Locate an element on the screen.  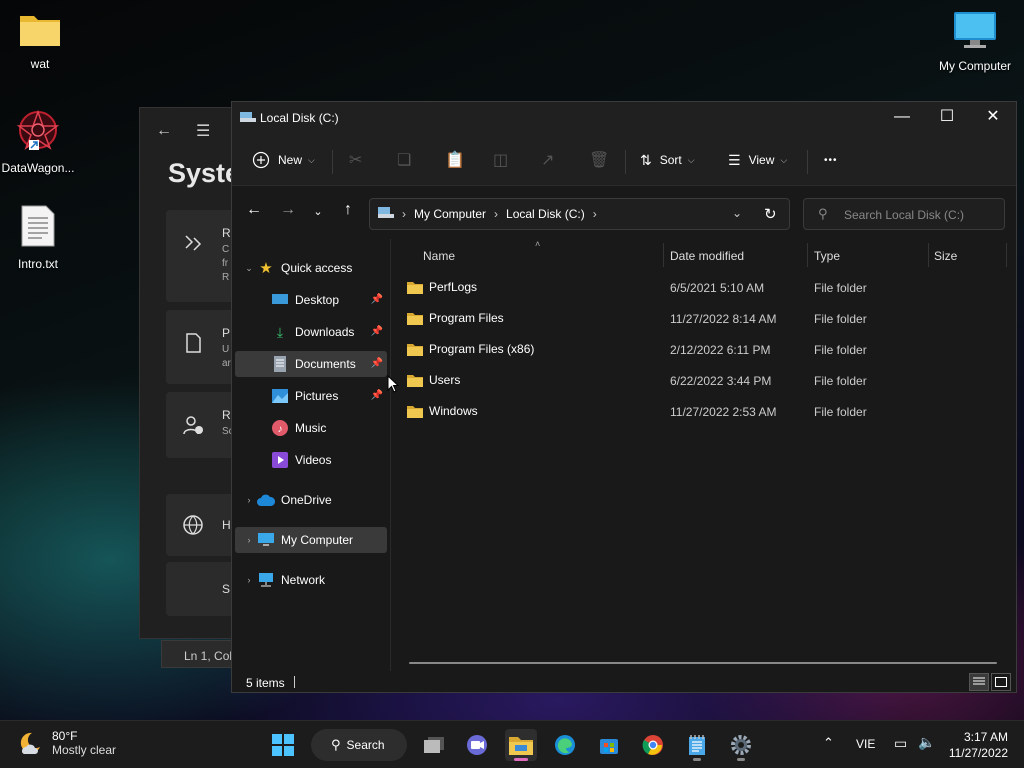
network-monitor-icon: ▭ is located at coordinates (900, 743).